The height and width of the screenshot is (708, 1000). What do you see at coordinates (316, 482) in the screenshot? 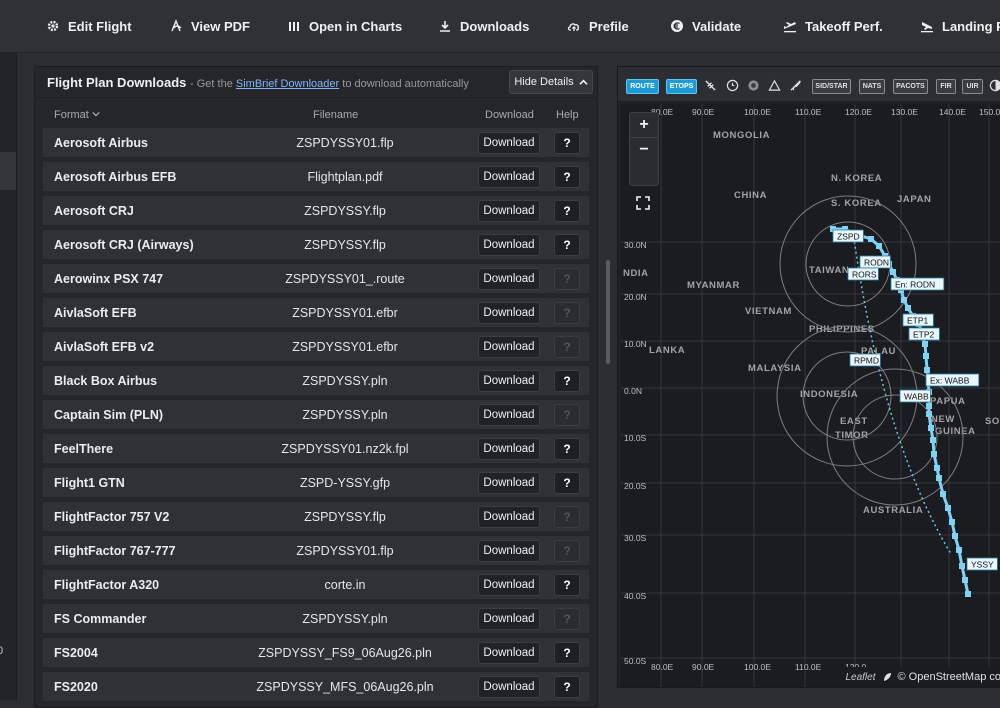
I see `table-row: Flight1 GTNZSPD-YSSY.gfpDownload?` at bounding box center [316, 482].